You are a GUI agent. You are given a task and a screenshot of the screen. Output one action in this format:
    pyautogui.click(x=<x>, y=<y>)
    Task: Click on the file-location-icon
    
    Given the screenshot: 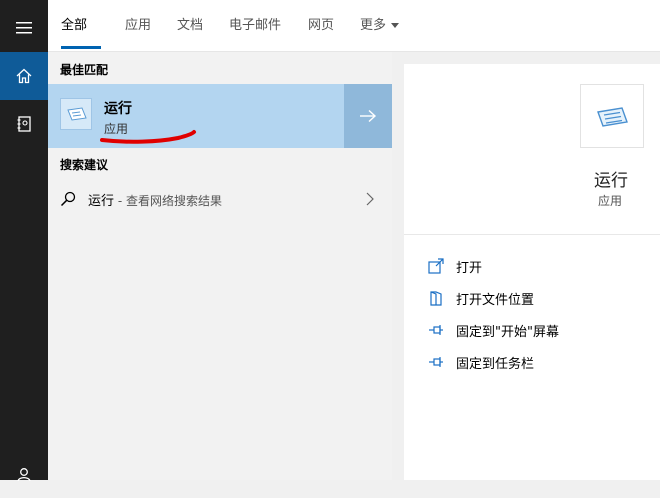 What is the action you would take?
    pyautogui.click(x=436, y=298)
    